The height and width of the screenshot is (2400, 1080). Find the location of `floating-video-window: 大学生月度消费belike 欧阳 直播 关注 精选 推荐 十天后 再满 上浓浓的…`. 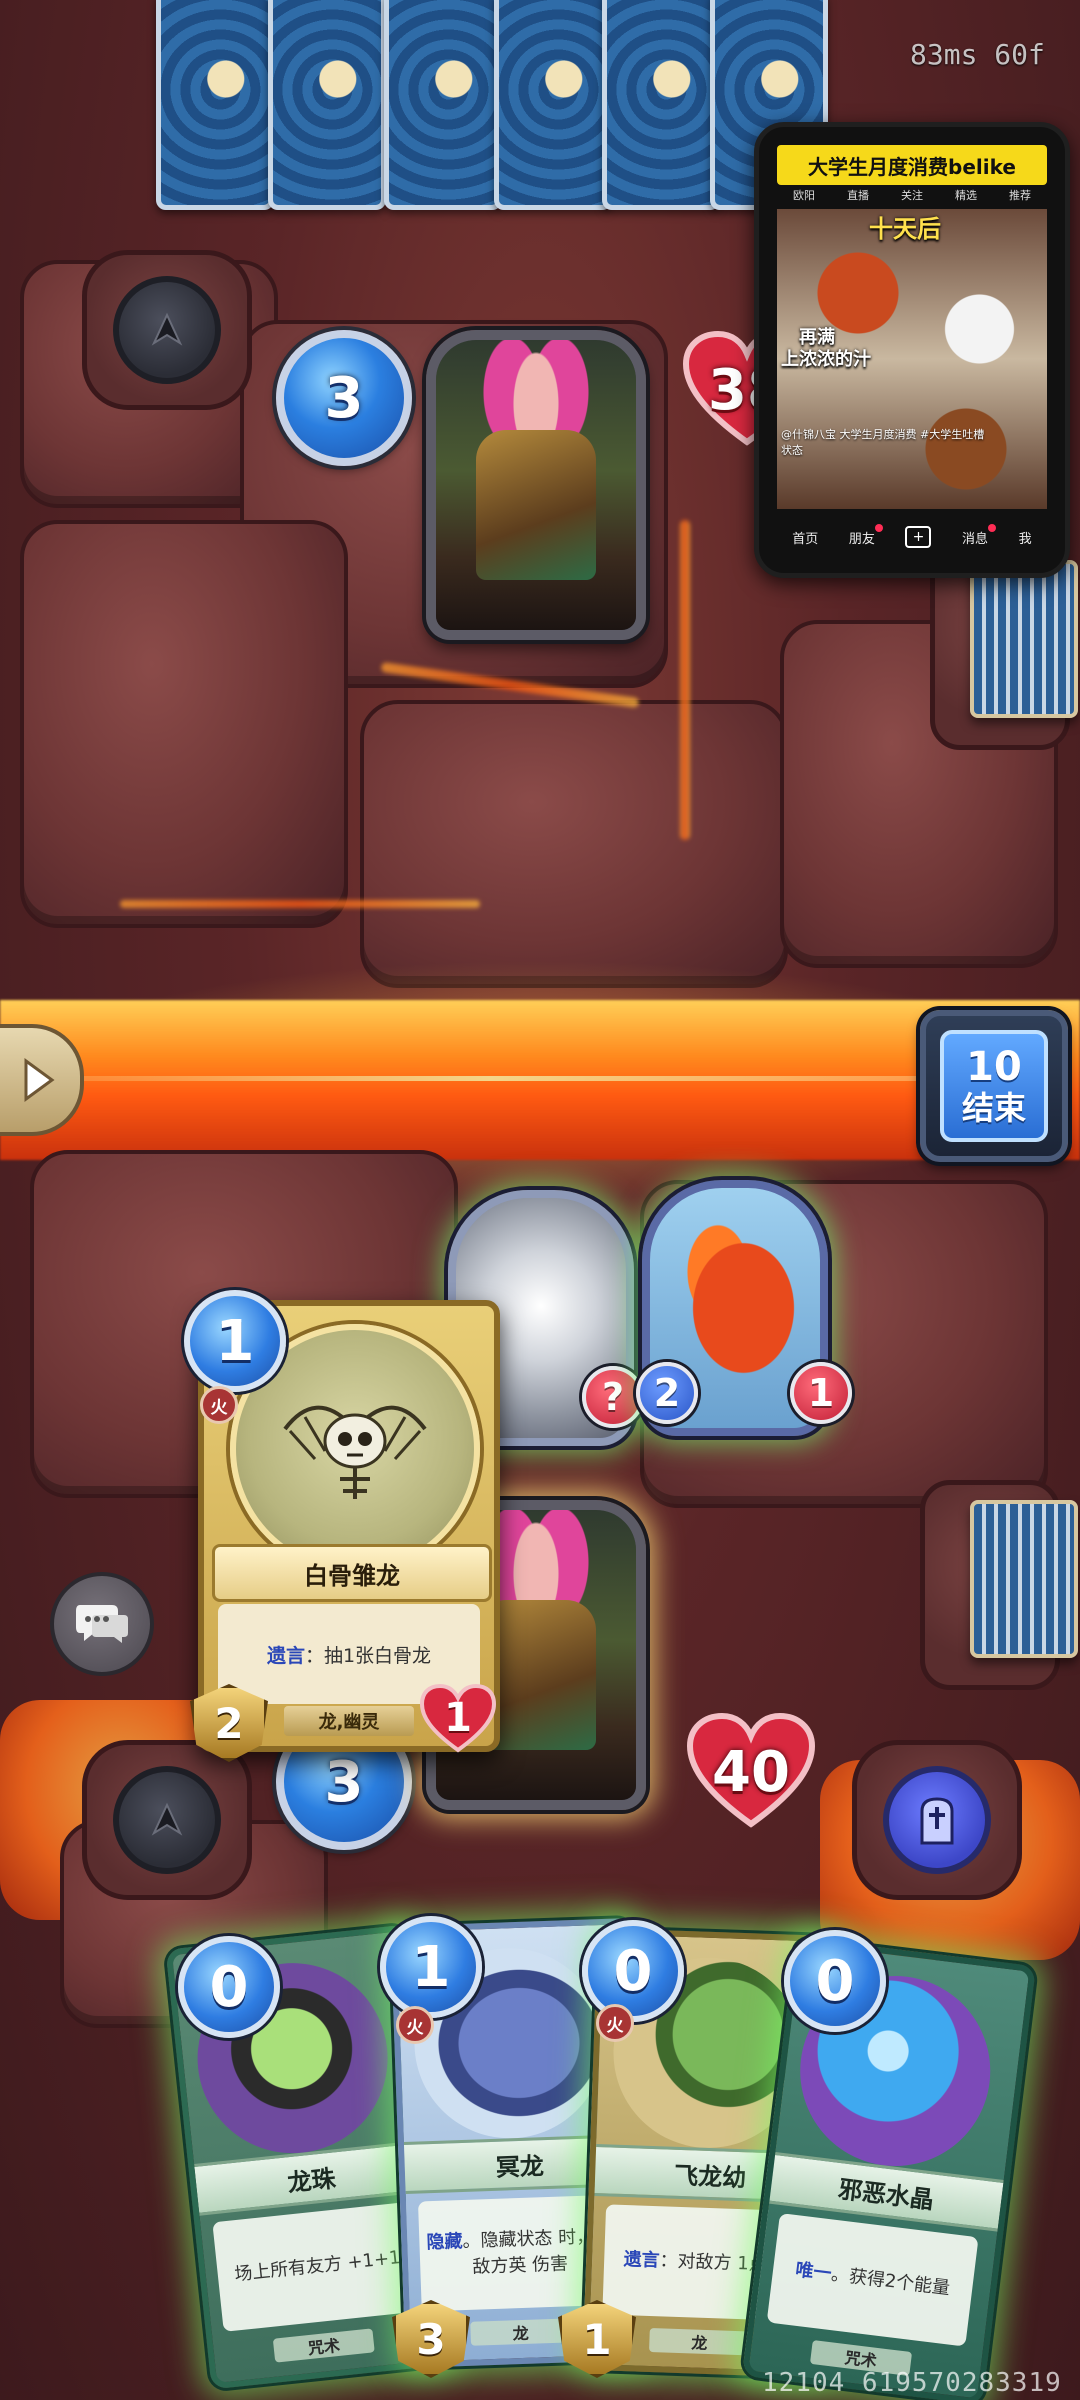

floating-video-window: 大学生月度消费belike 欧阳 直播 关注 精选 推荐 十天后 再满 上浓浓的… is located at coordinates (912, 350).